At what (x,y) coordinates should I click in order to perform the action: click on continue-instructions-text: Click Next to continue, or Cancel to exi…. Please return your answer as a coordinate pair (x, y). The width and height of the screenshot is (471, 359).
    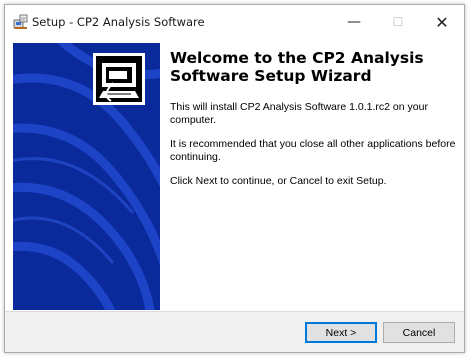
    Looking at the image, I should click on (278, 181).